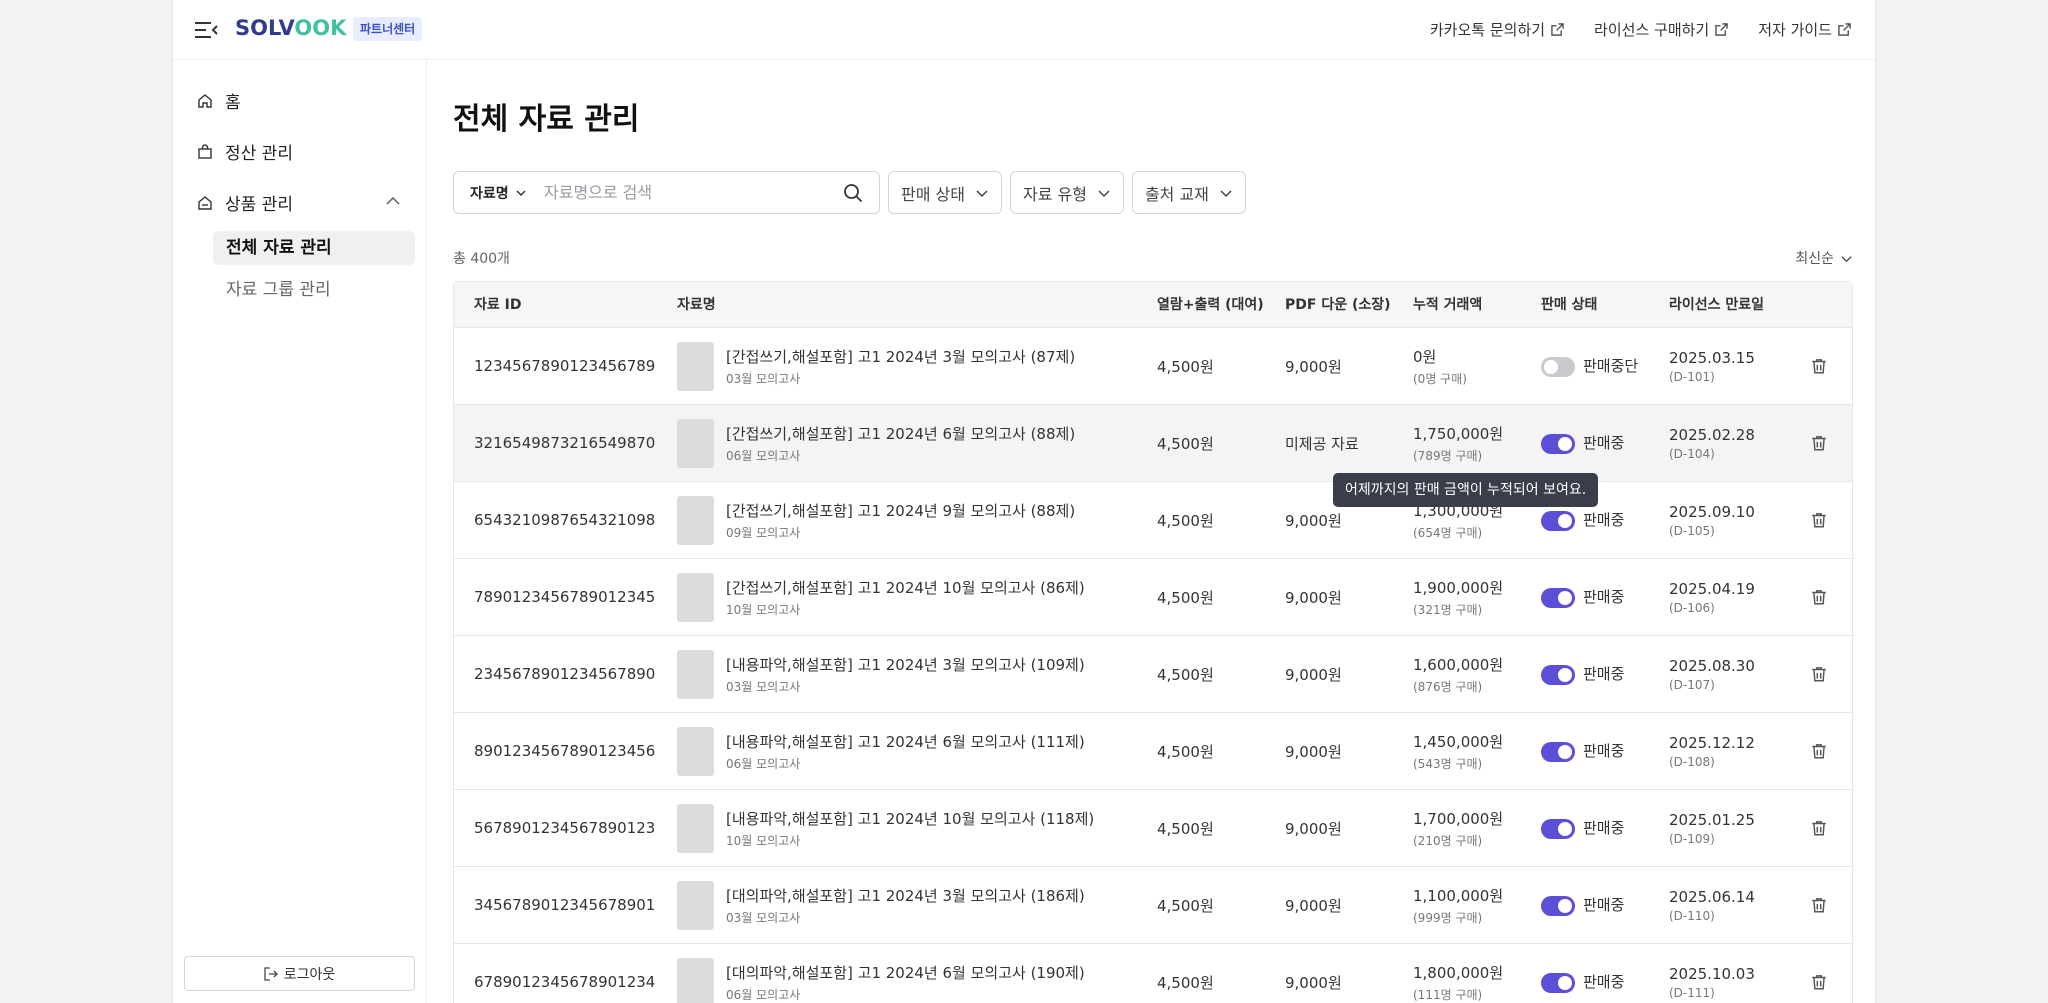 This screenshot has height=1003, width=2048. Describe the element at coordinates (1448, 840) in the screenshot. I see `buyer-count: (210명 구매)` at that location.